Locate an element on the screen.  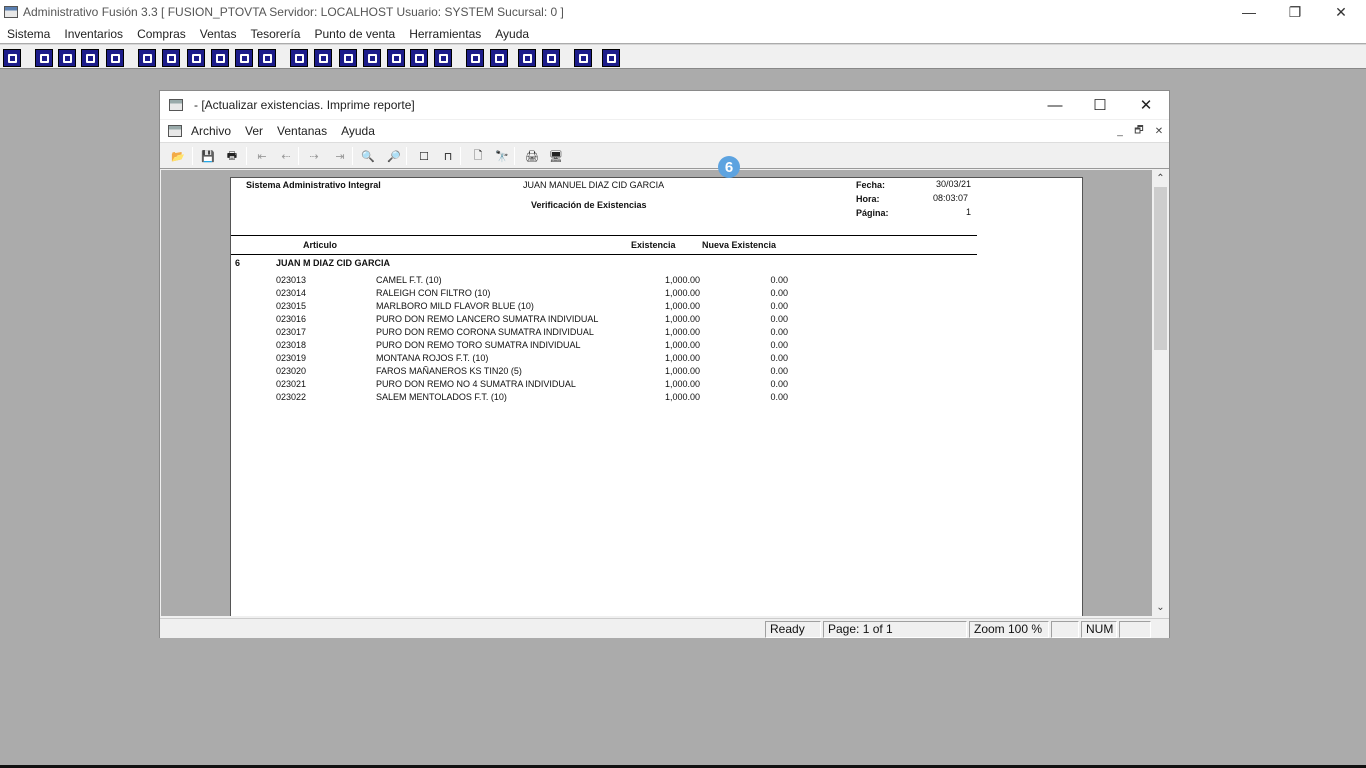
row-code: 023021 is located at coordinates (291, 384).